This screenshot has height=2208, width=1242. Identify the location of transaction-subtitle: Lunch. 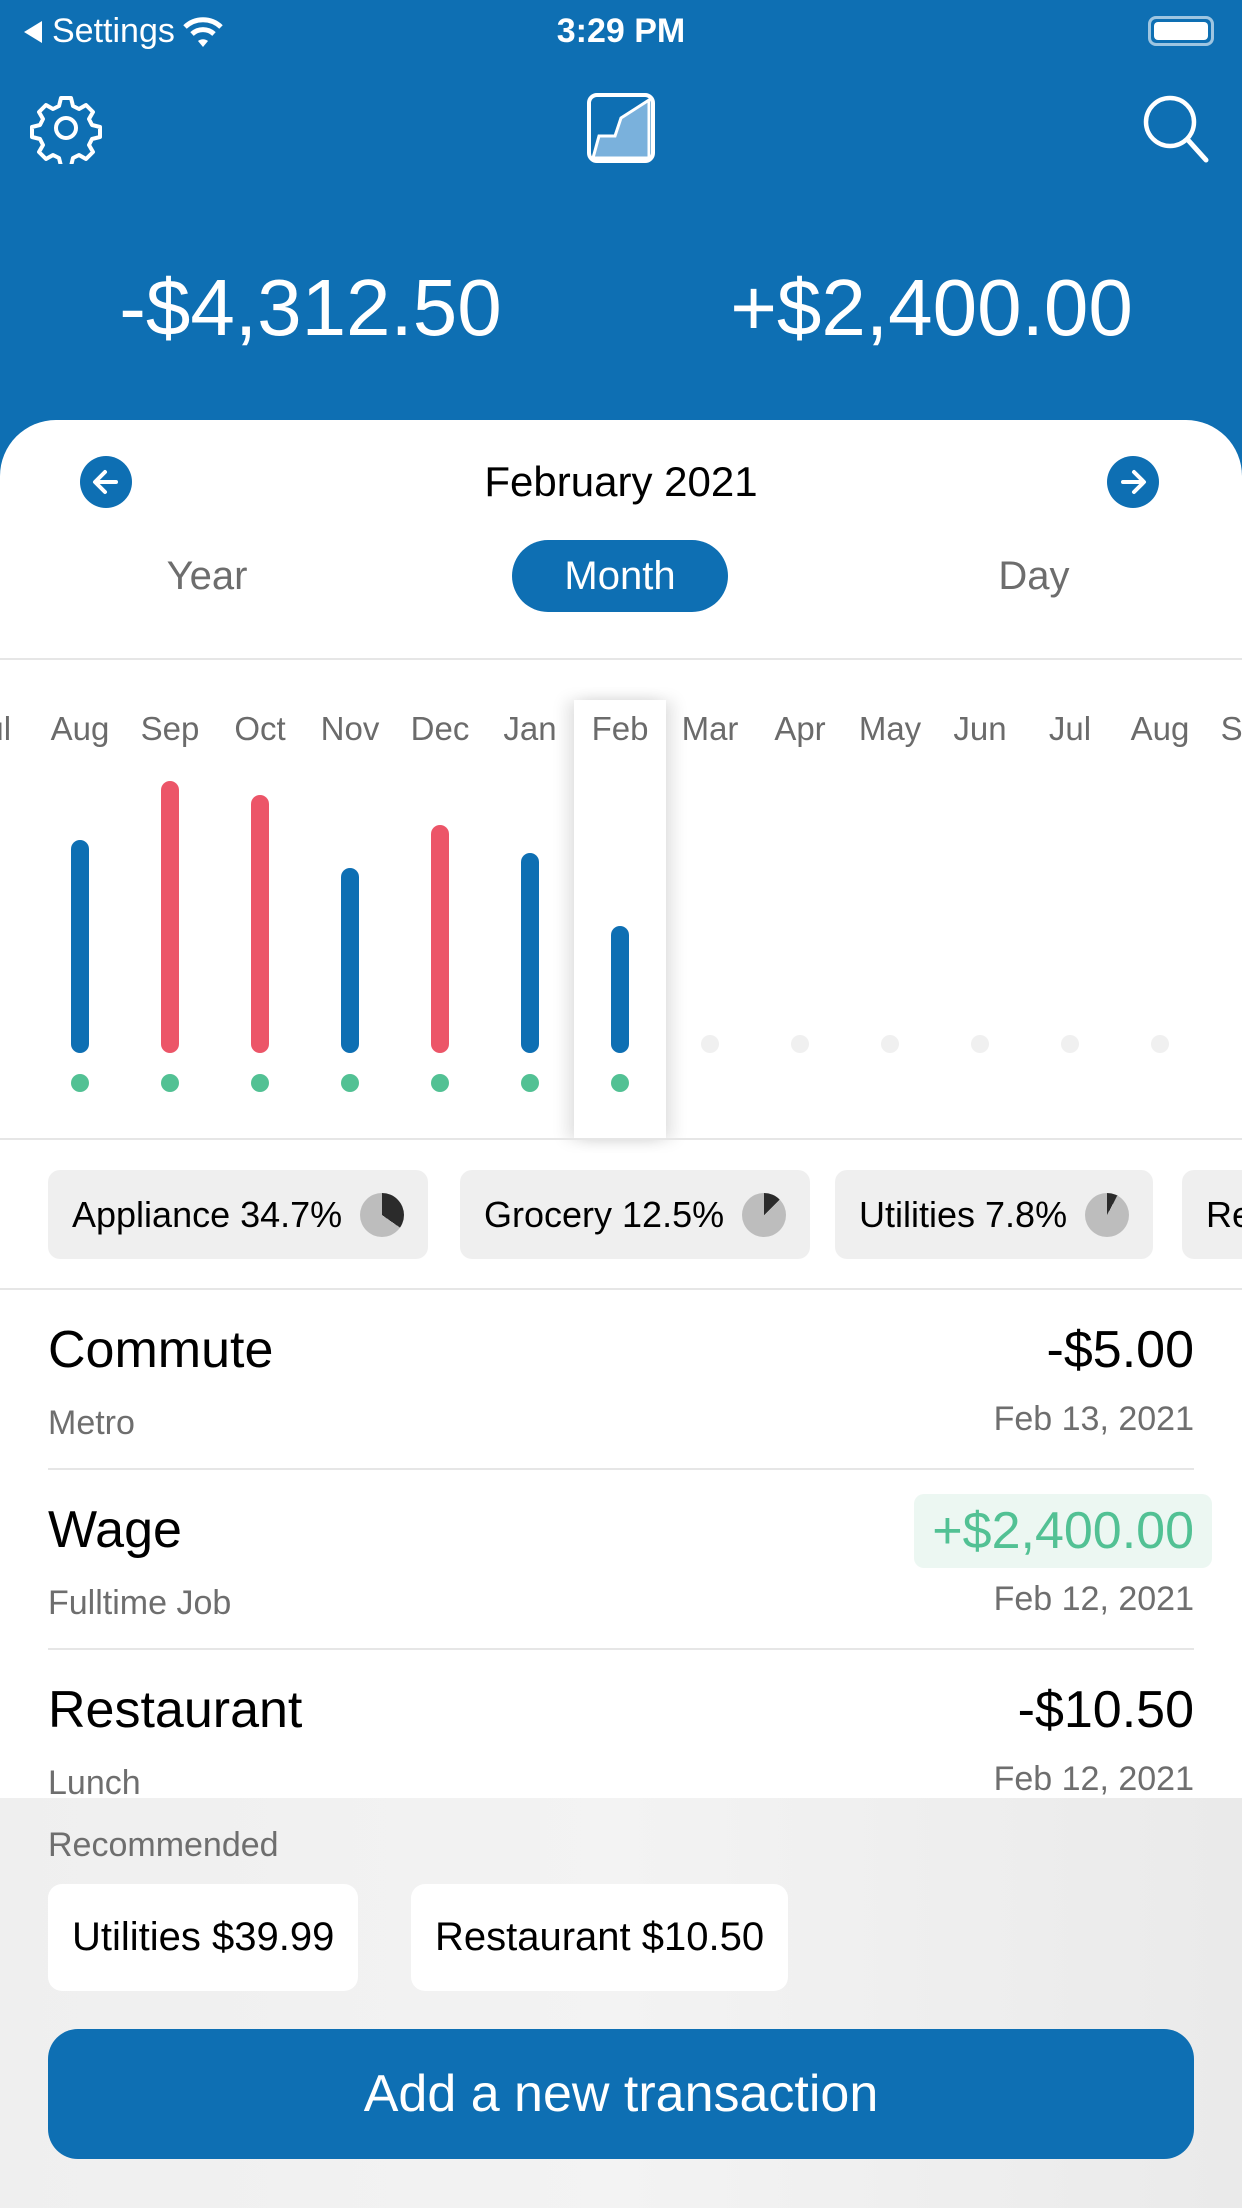
(94, 1781).